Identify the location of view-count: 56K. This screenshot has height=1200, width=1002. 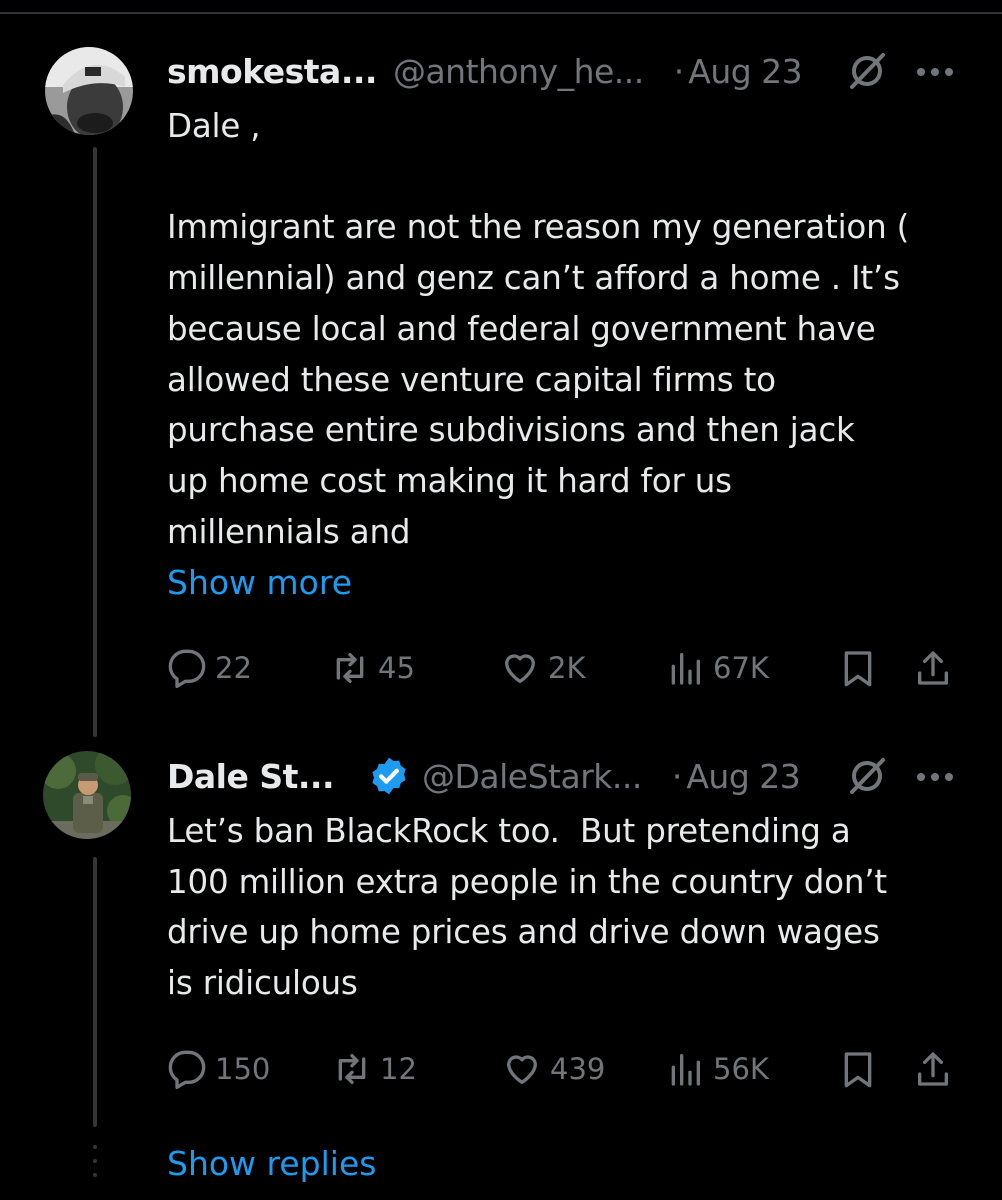
(741, 1069).